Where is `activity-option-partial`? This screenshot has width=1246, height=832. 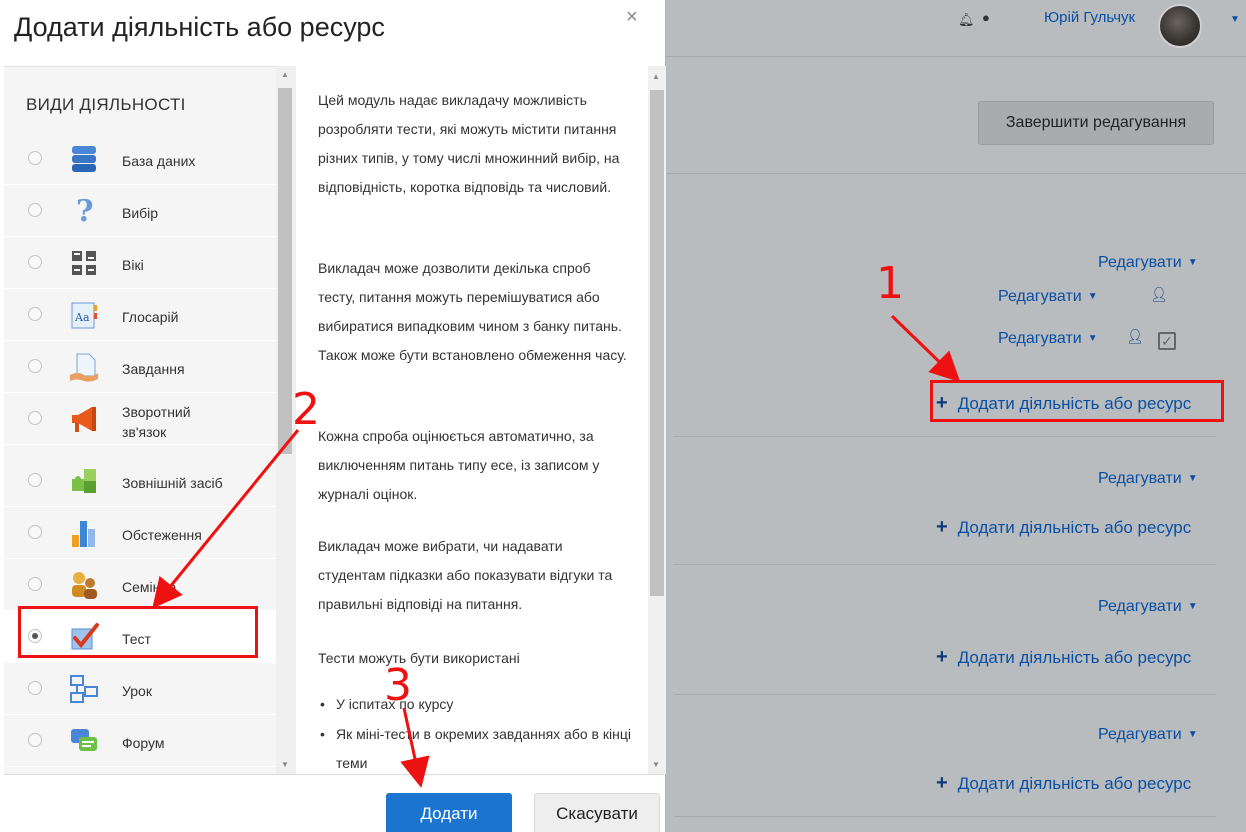
activity-option-partial is located at coordinates (140, 770).